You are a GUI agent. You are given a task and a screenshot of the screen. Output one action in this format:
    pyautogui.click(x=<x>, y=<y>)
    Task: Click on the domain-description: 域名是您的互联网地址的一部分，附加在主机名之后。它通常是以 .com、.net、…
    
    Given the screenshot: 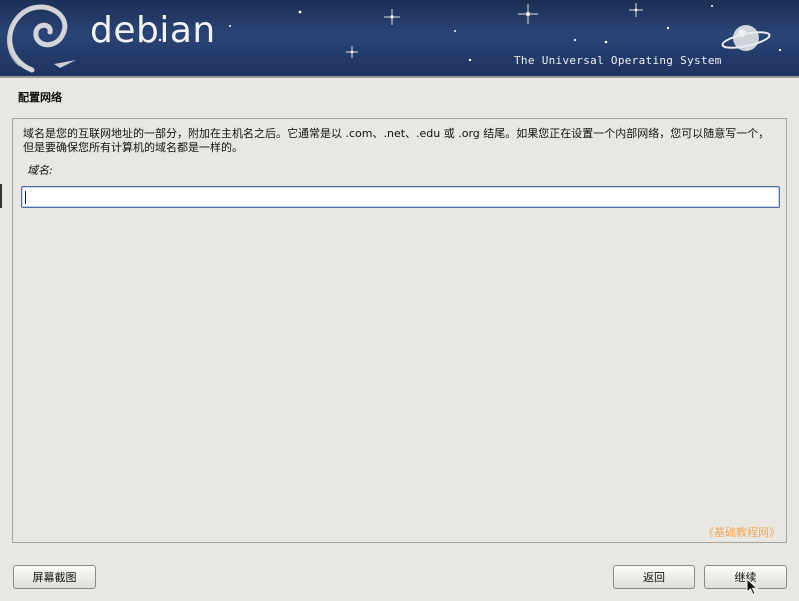 What is the action you would take?
    pyautogui.click(x=396, y=140)
    